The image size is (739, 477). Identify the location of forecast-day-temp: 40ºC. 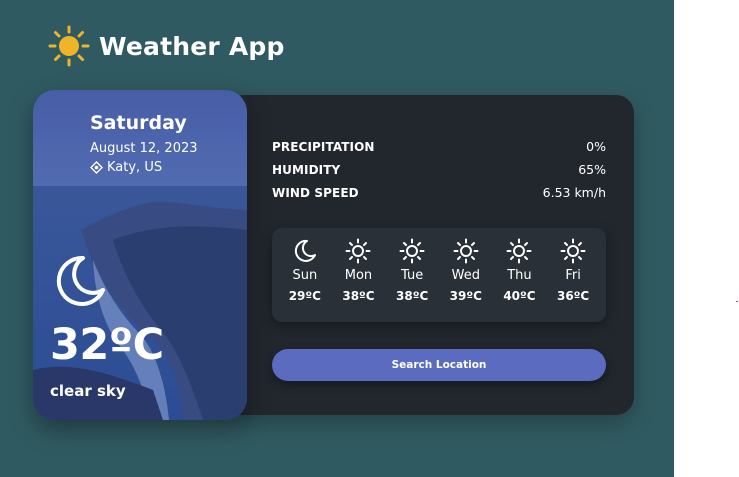
(519, 296).